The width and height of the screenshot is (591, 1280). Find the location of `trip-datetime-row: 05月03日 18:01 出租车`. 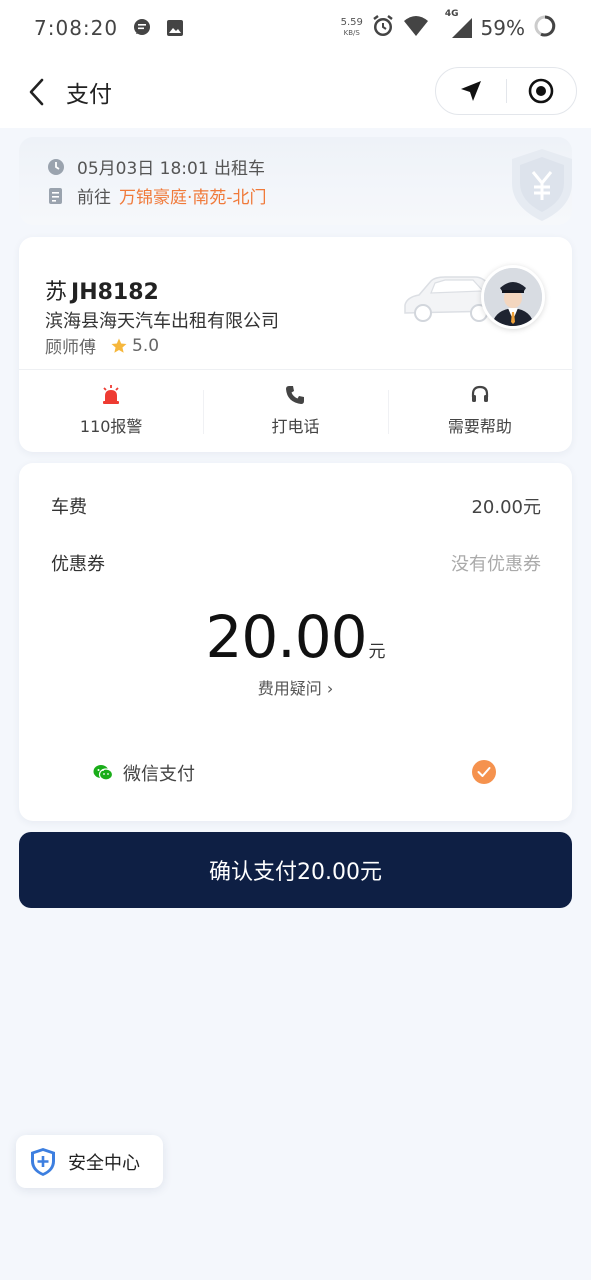

trip-datetime-row: 05月03日 18:01 出租车 is located at coordinates (156, 166).